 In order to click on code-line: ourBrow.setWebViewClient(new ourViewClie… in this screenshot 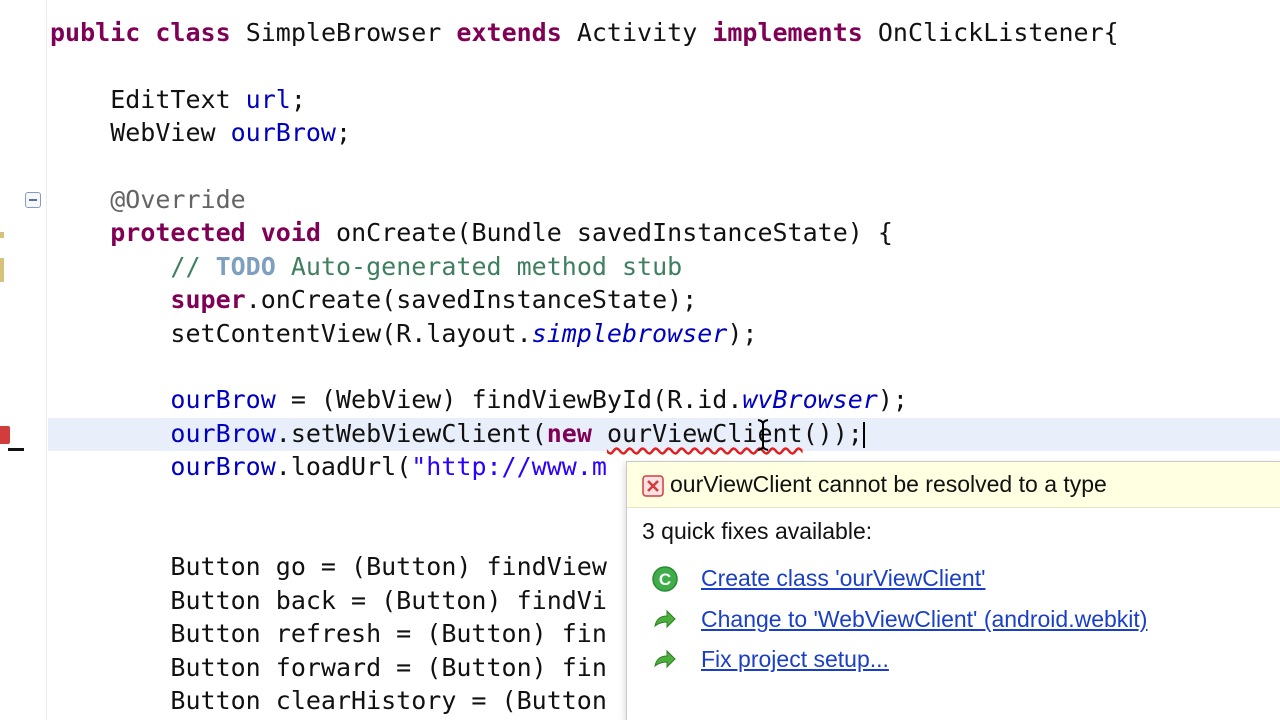, I will do `click(456, 433)`.